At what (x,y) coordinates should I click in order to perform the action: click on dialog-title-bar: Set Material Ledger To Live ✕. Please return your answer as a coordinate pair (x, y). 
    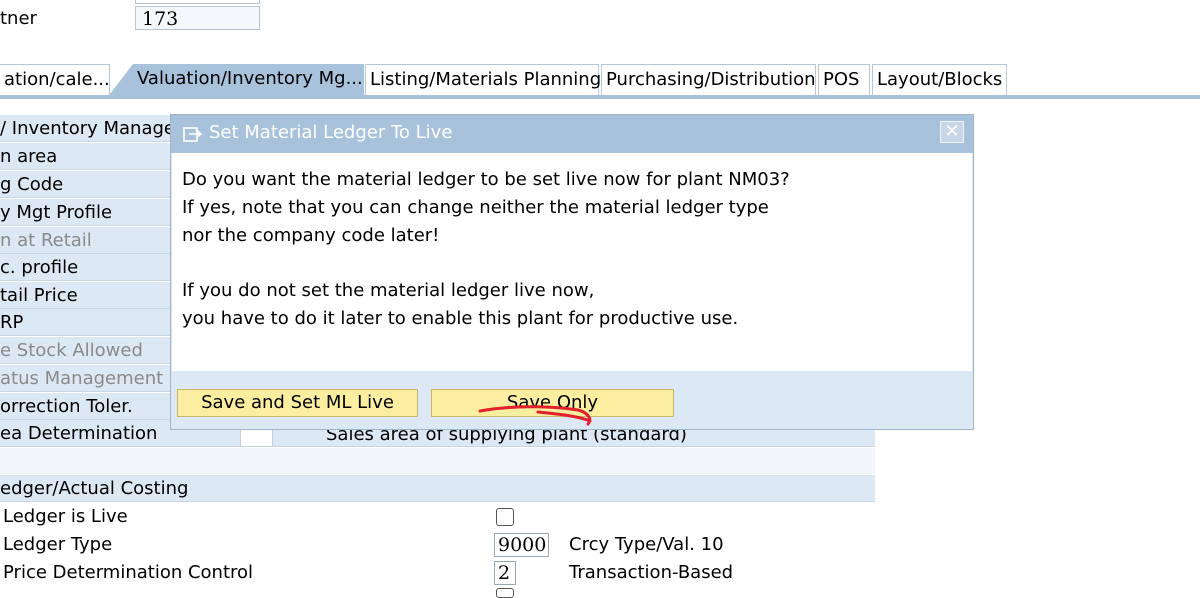
    Looking at the image, I should click on (572, 134).